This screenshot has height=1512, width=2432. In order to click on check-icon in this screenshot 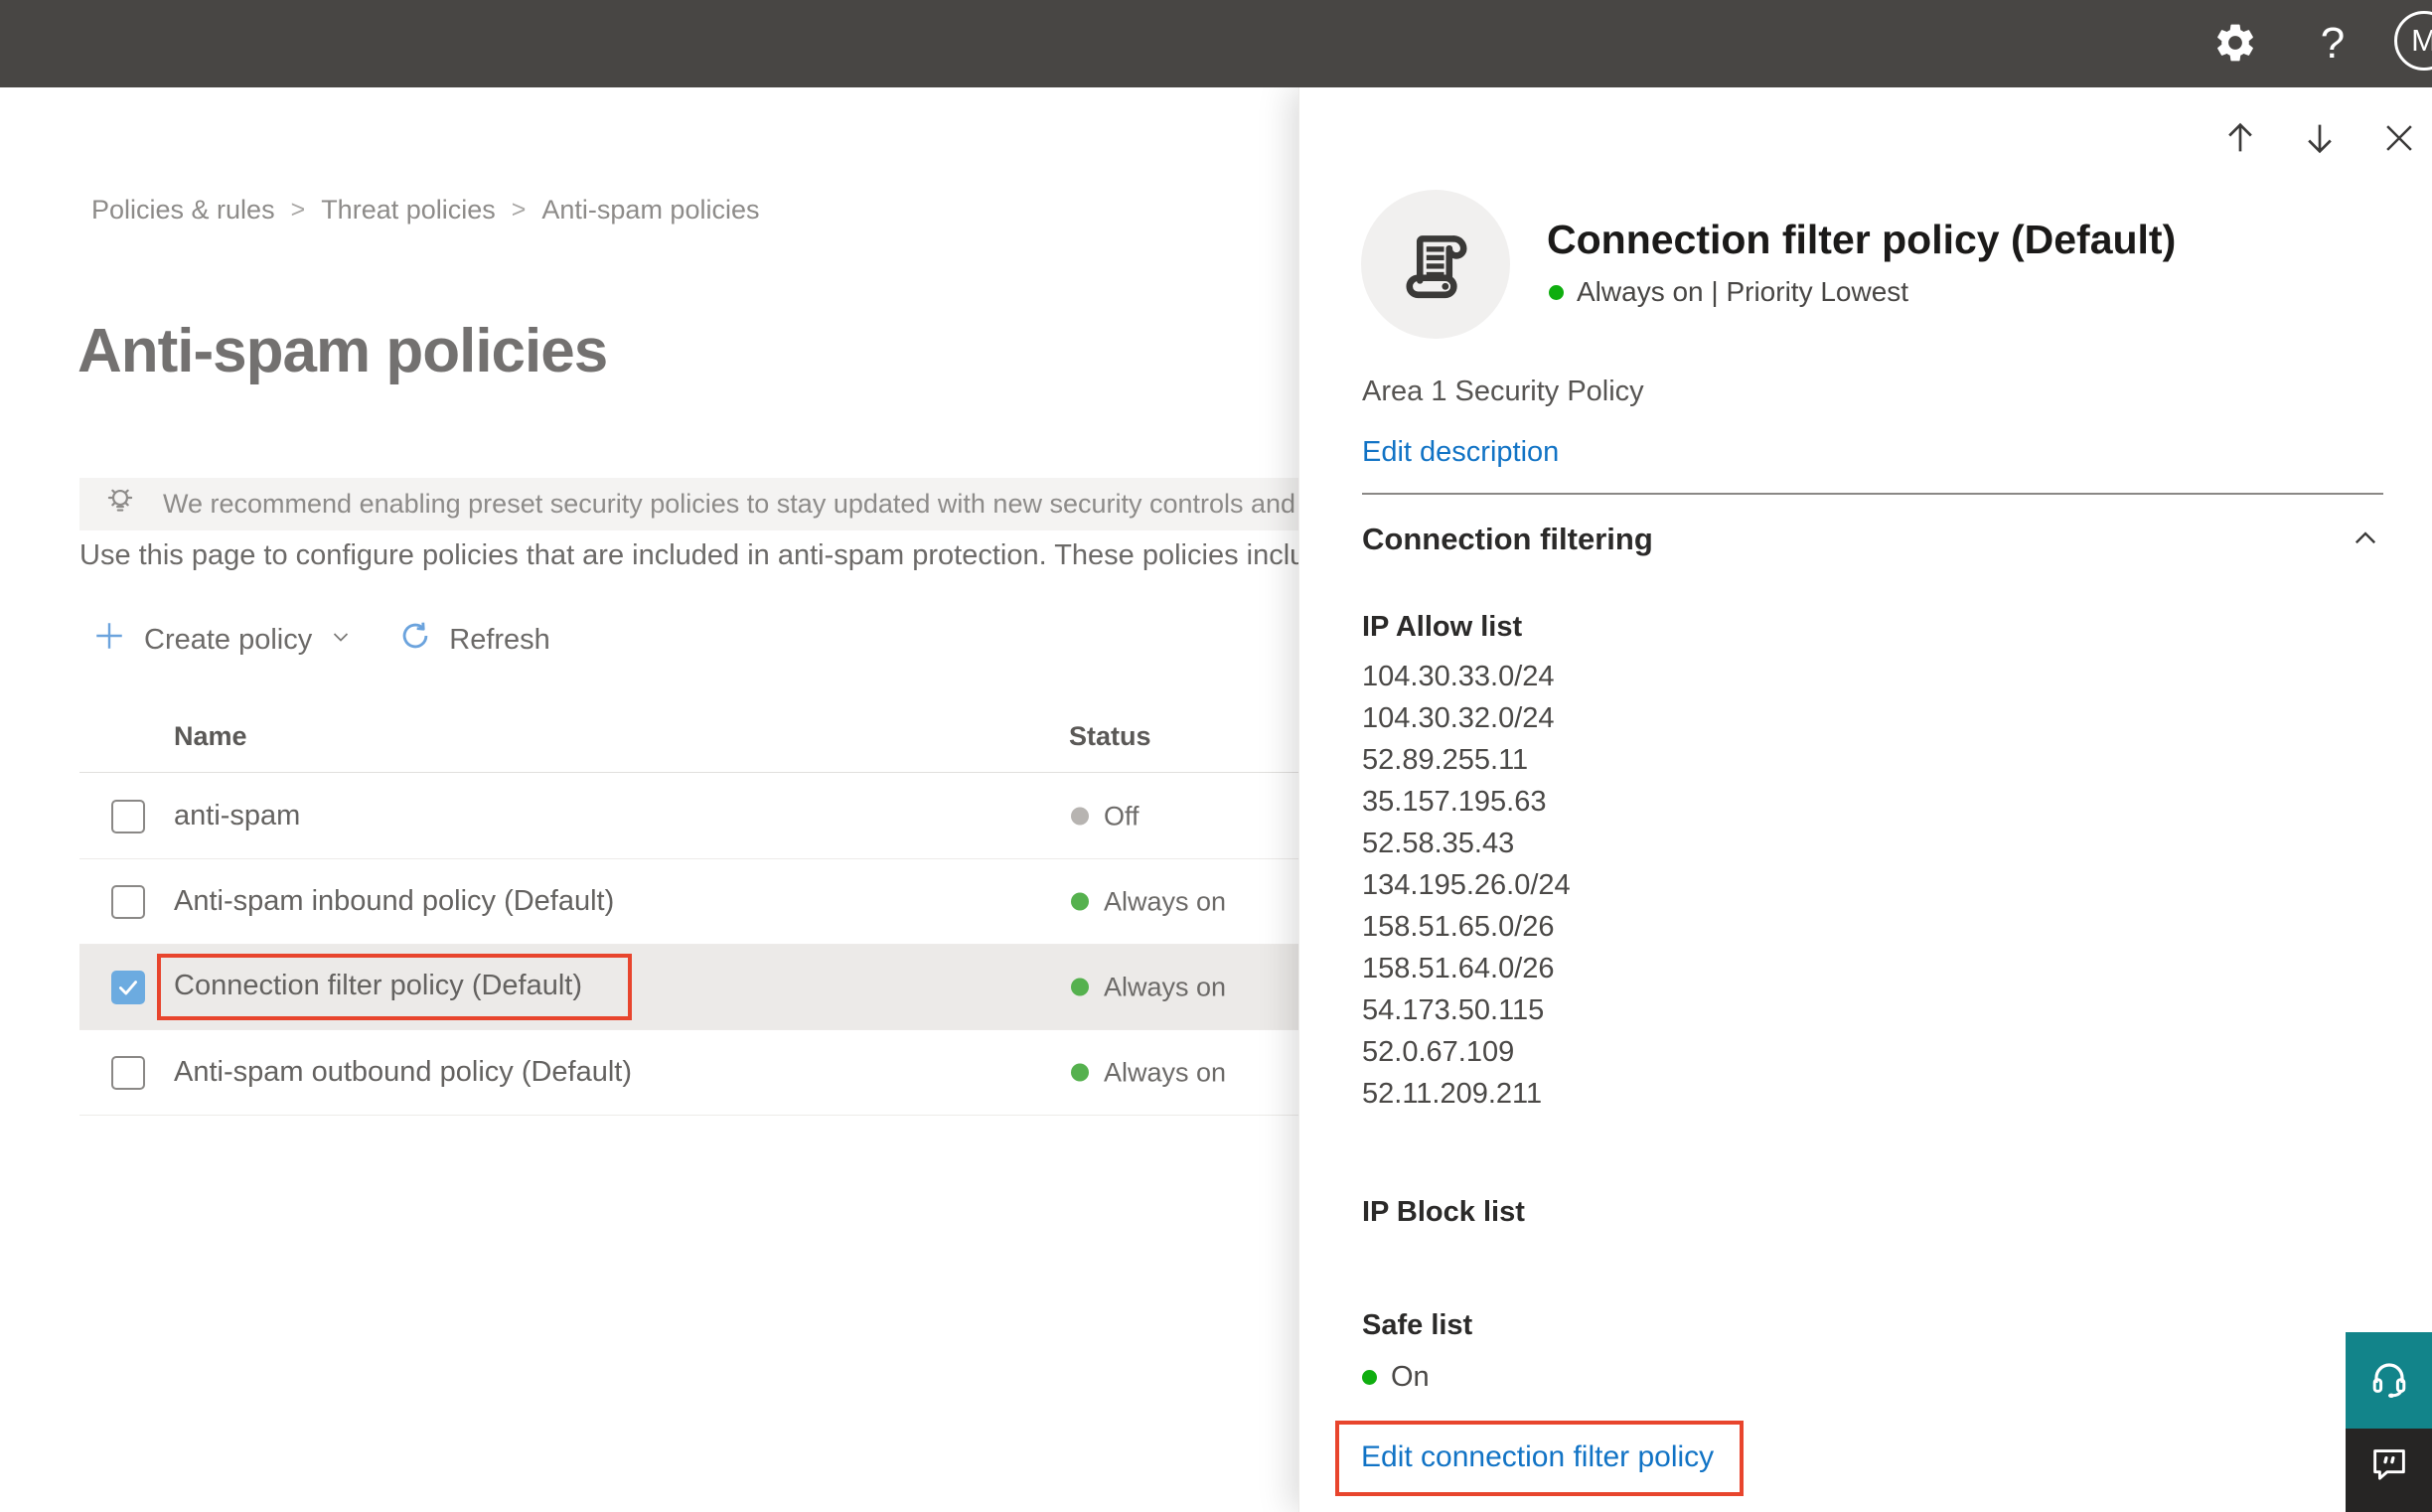, I will do `click(128, 987)`.